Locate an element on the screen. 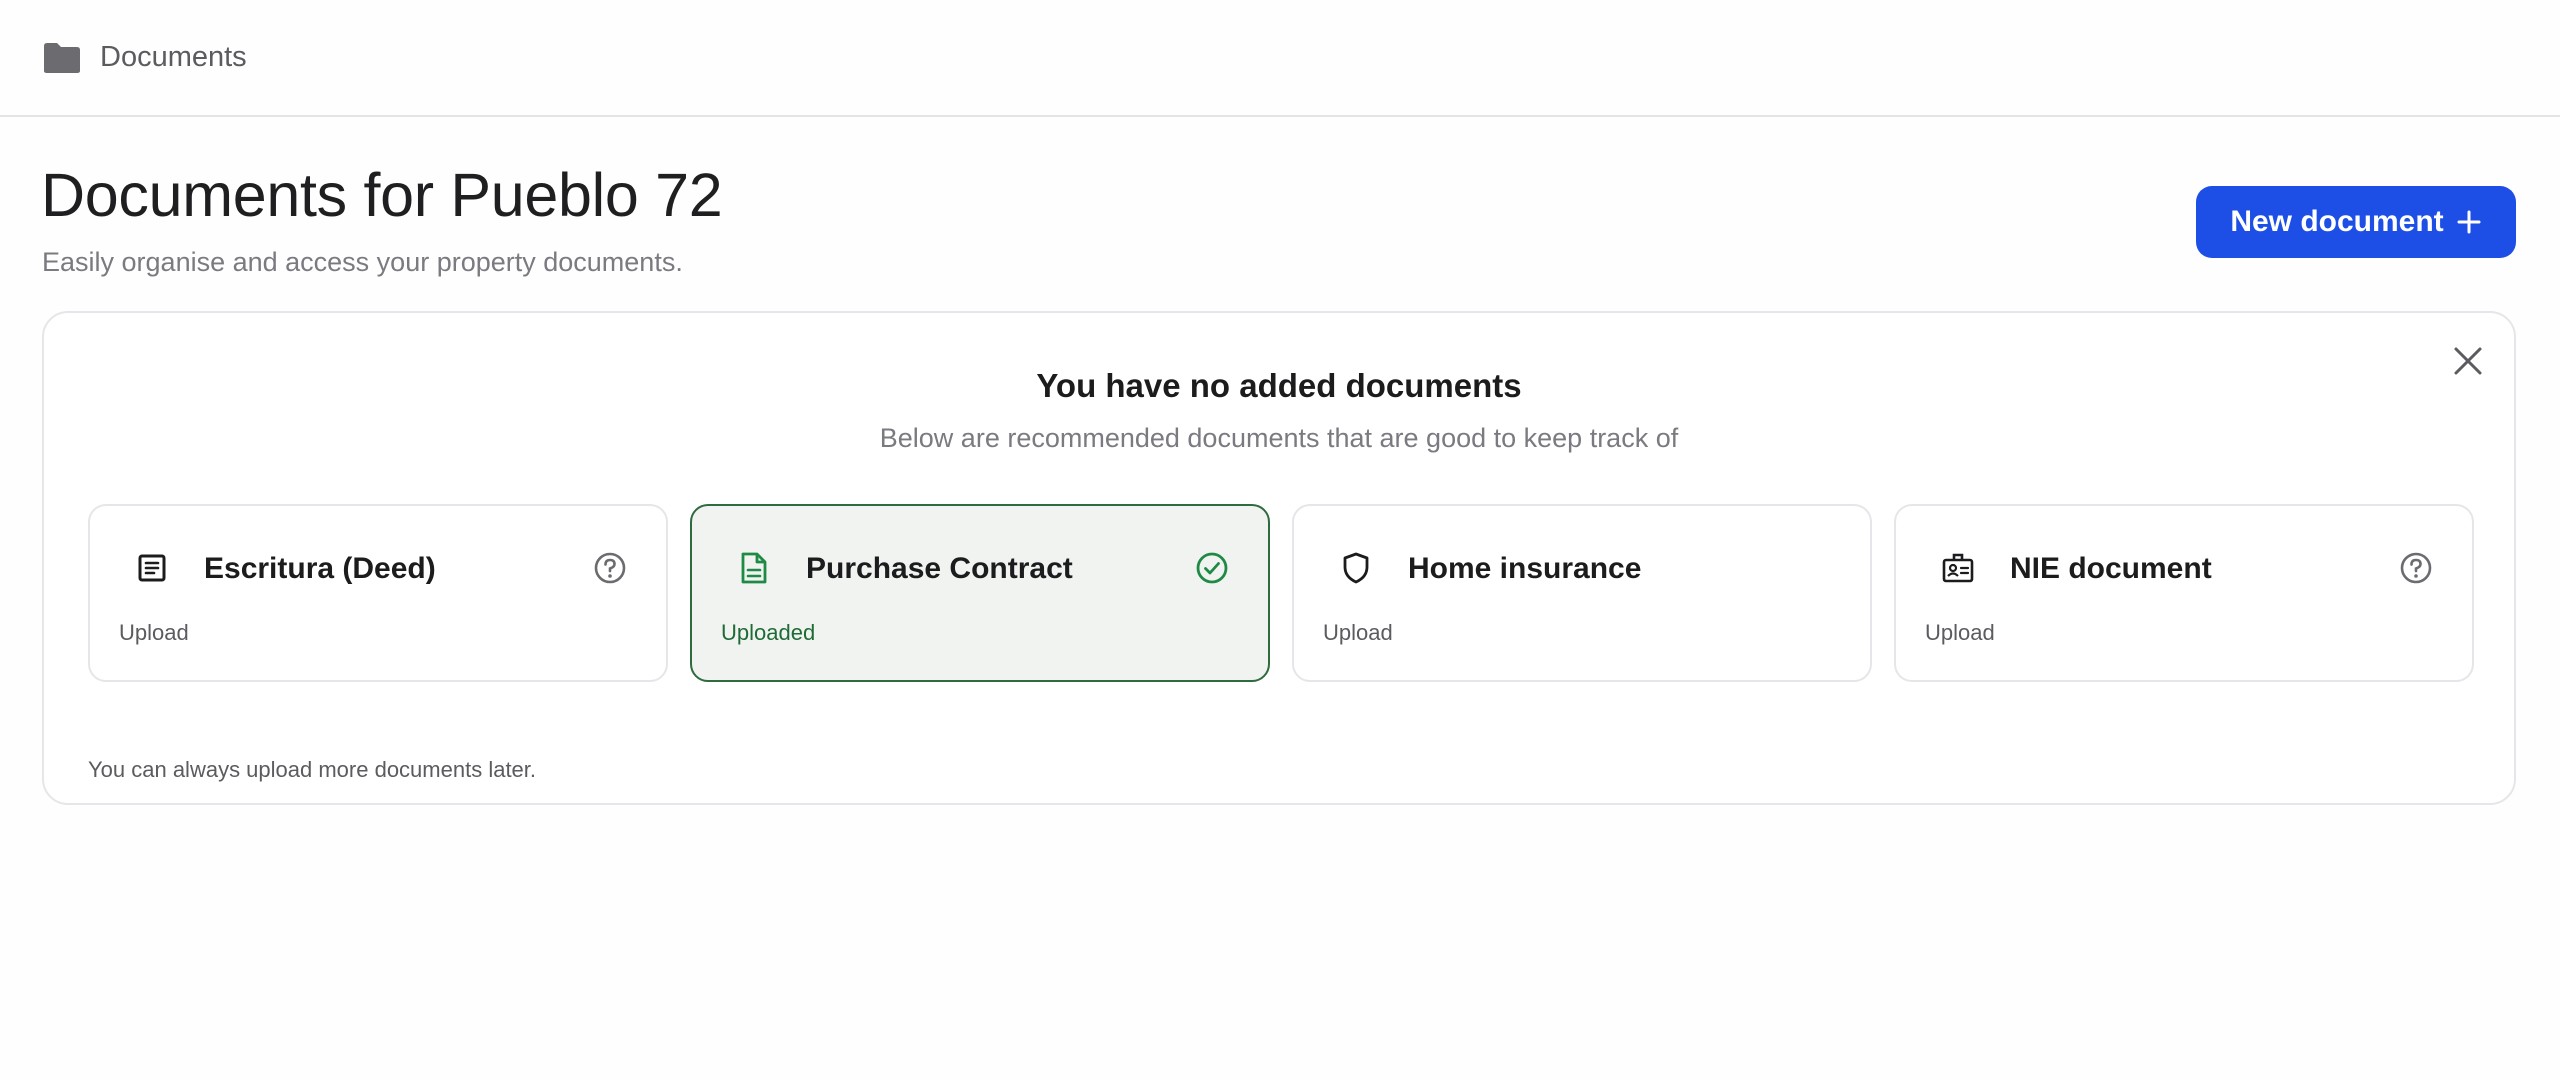  breadcrumb-documents: Documents is located at coordinates (173, 57).